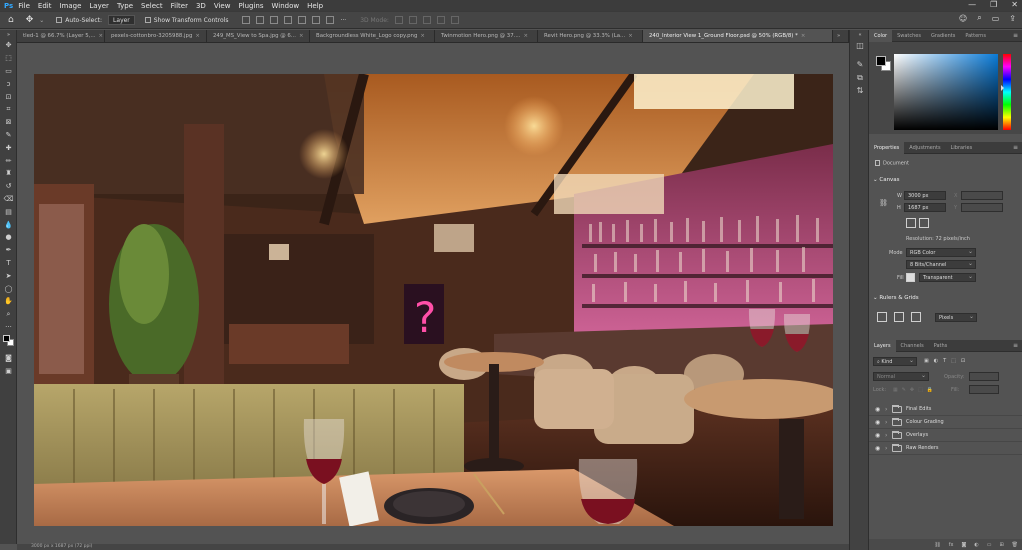  What do you see at coordinates (372, 36) in the screenshot?
I see `tab-document-4: Backgroundless White_Logo copy.png ×` at bounding box center [372, 36].